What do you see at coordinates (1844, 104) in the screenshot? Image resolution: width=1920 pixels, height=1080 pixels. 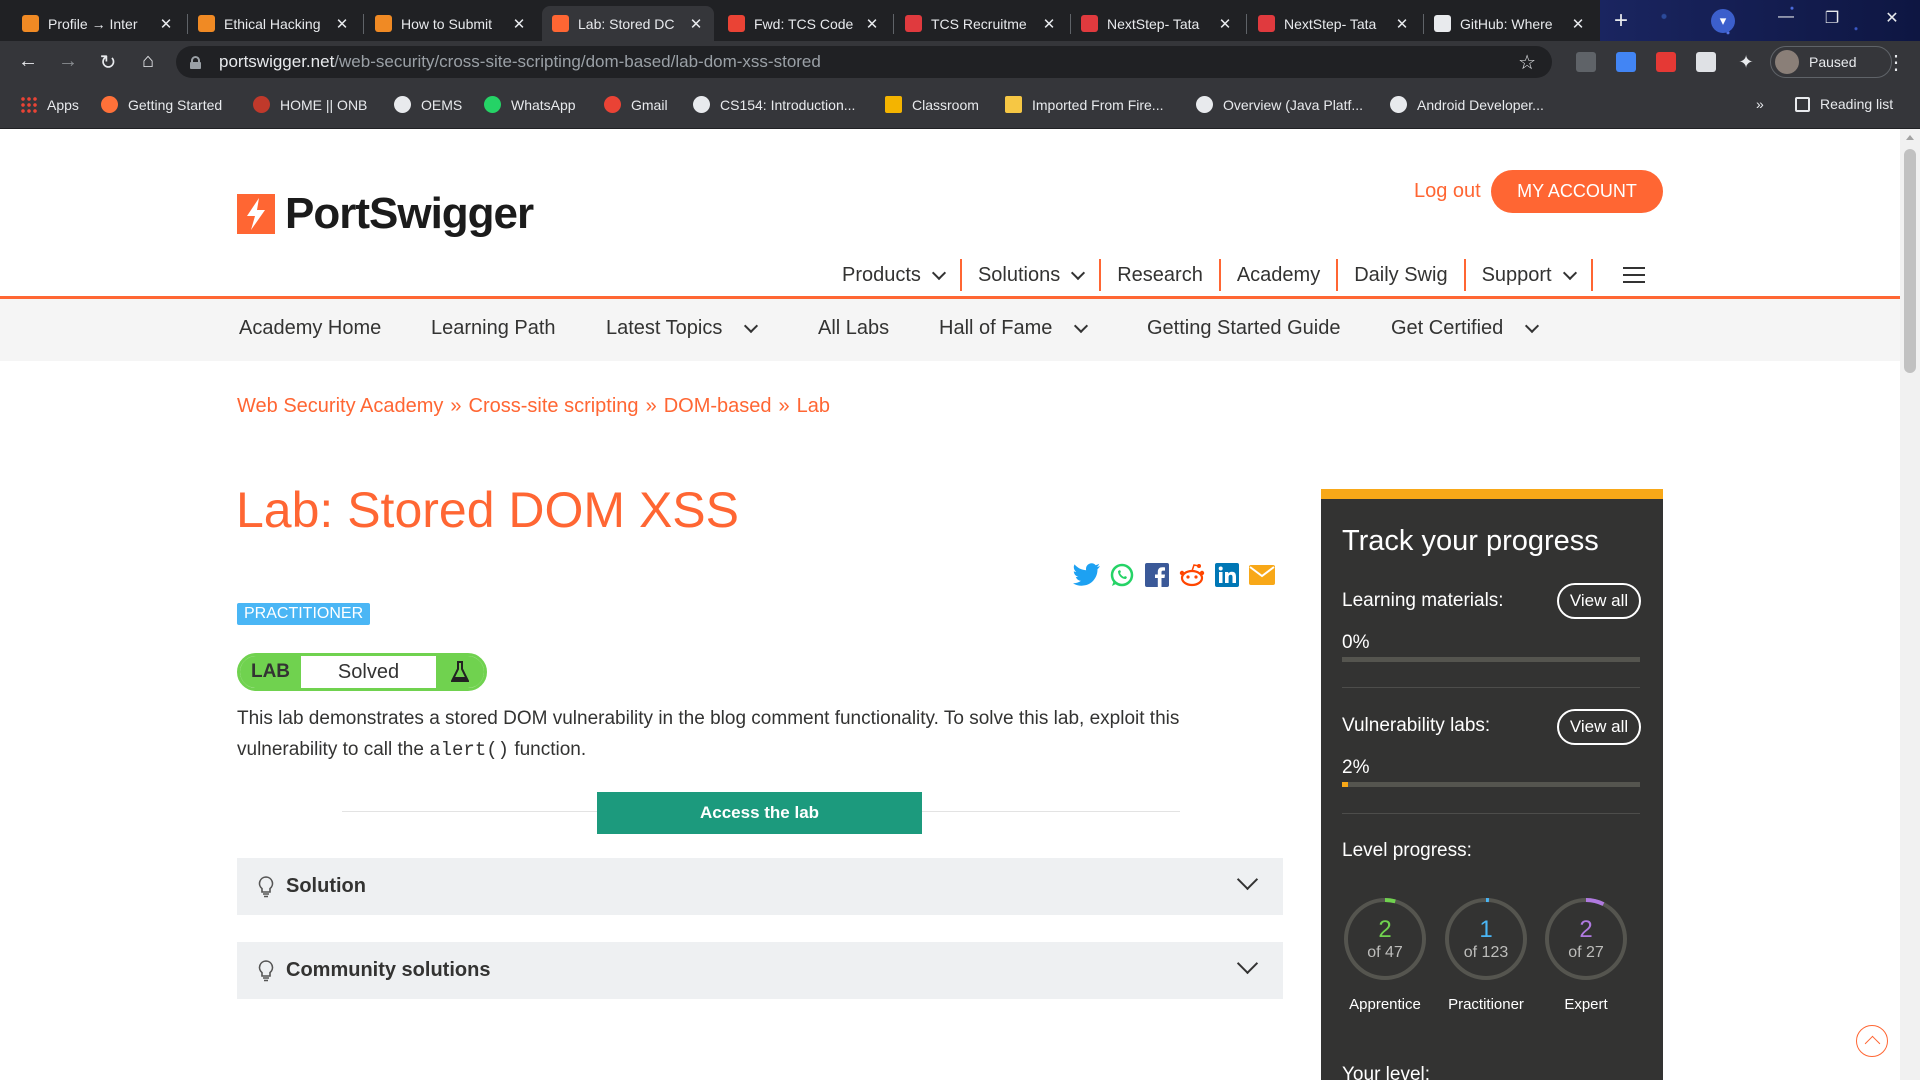 I see `reading-list-button: Reading list` at bounding box center [1844, 104].